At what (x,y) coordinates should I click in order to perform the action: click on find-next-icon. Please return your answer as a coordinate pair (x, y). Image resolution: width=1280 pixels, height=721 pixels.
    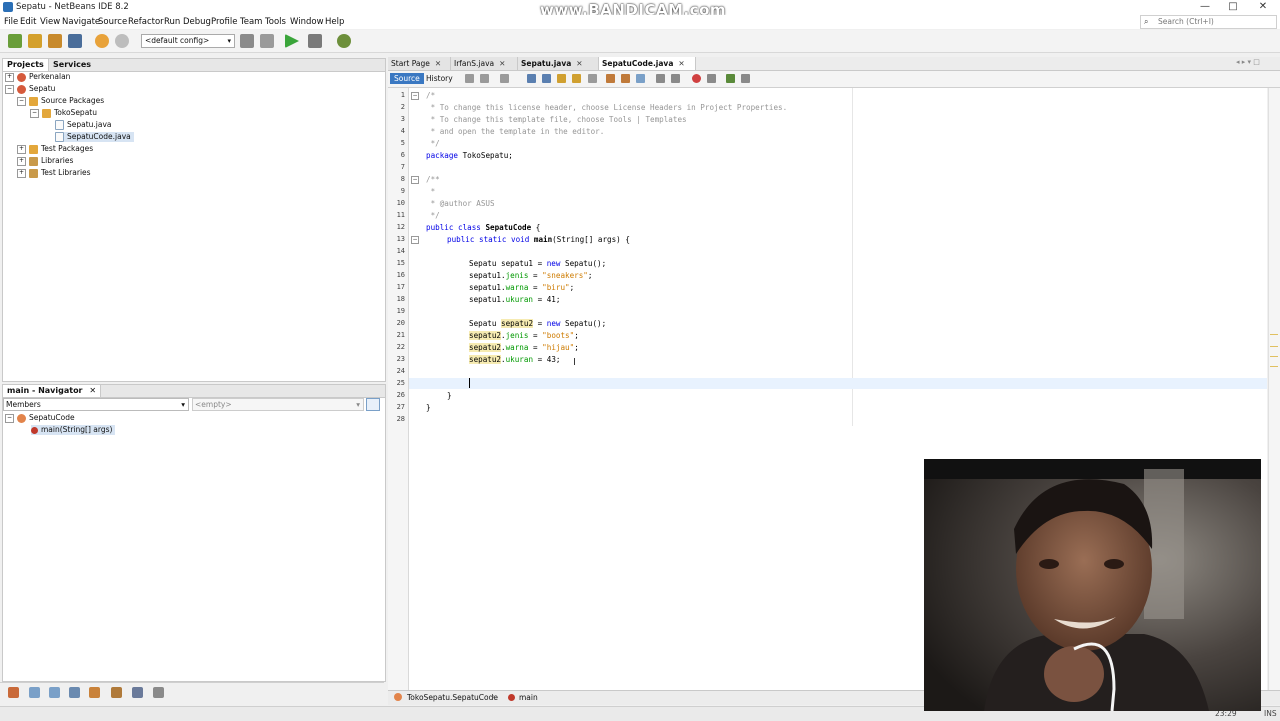
    Looking at the image, I should click on (561, 78).